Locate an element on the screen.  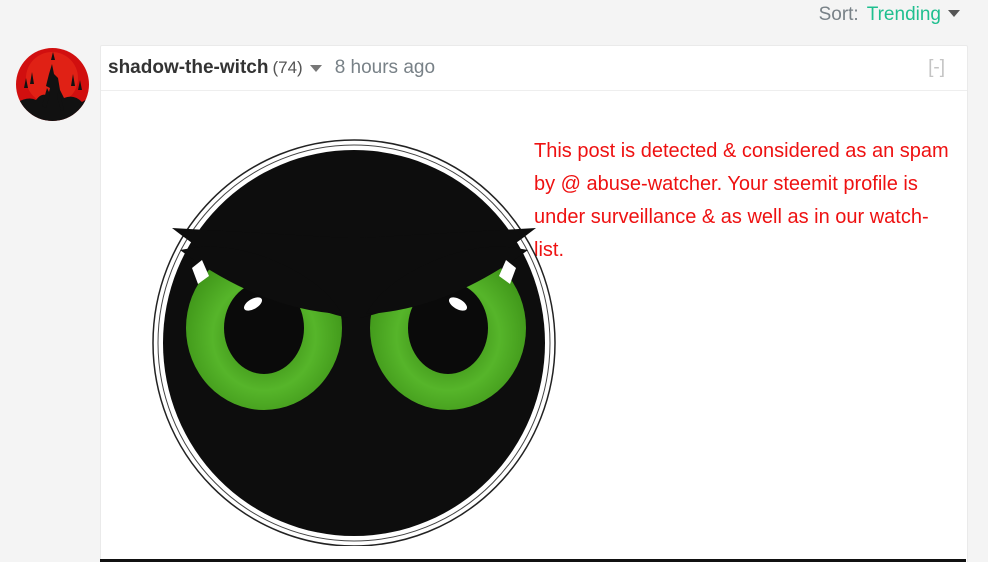
sort-dropdown: Trending is located at coordinates (904, 15).